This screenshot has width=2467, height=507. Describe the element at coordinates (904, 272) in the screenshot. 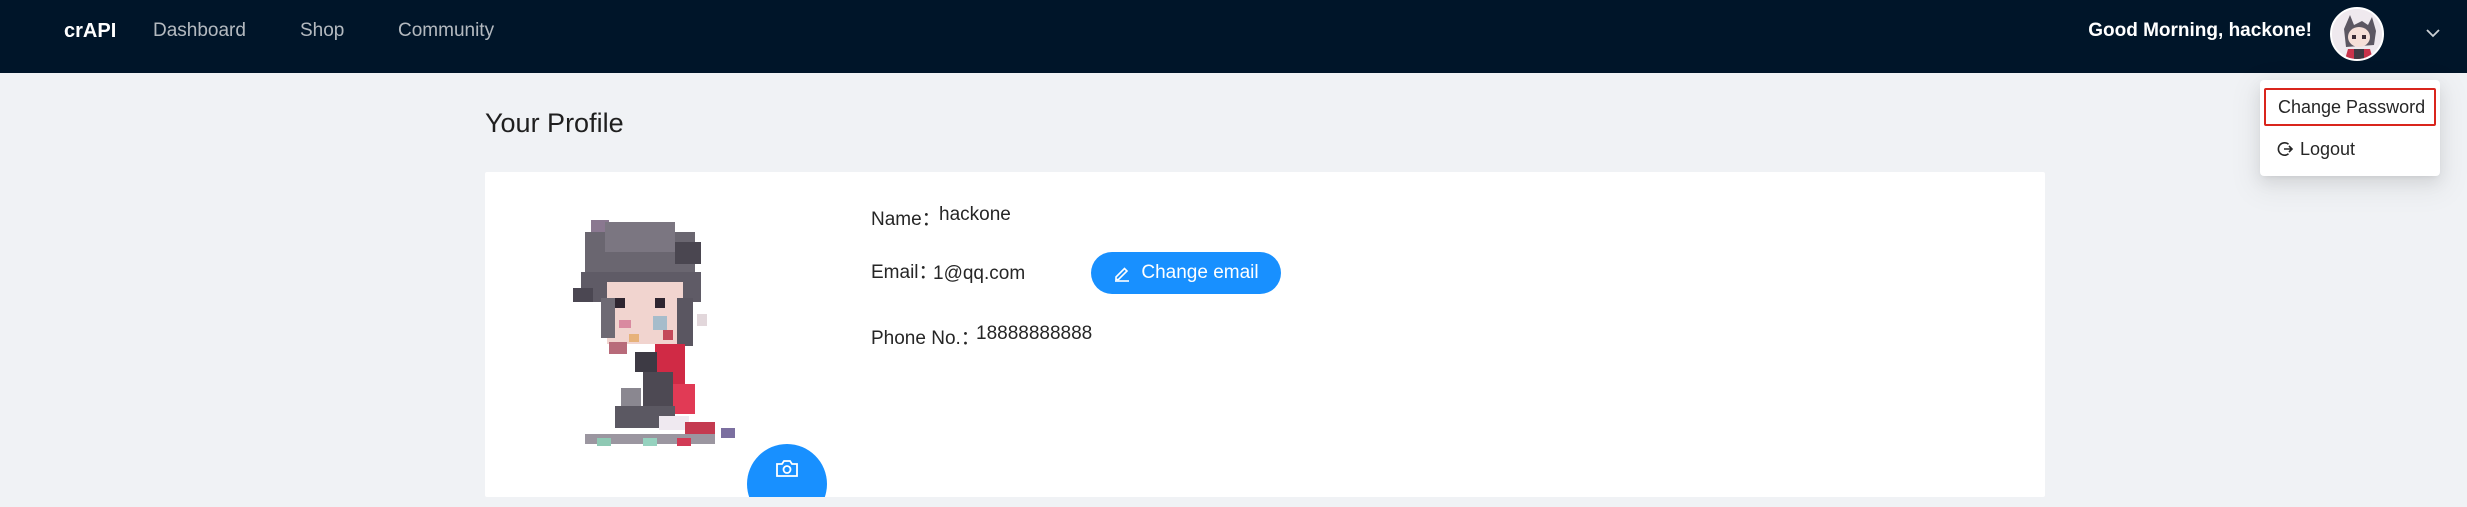

I see `email-label: Email：` at that location.